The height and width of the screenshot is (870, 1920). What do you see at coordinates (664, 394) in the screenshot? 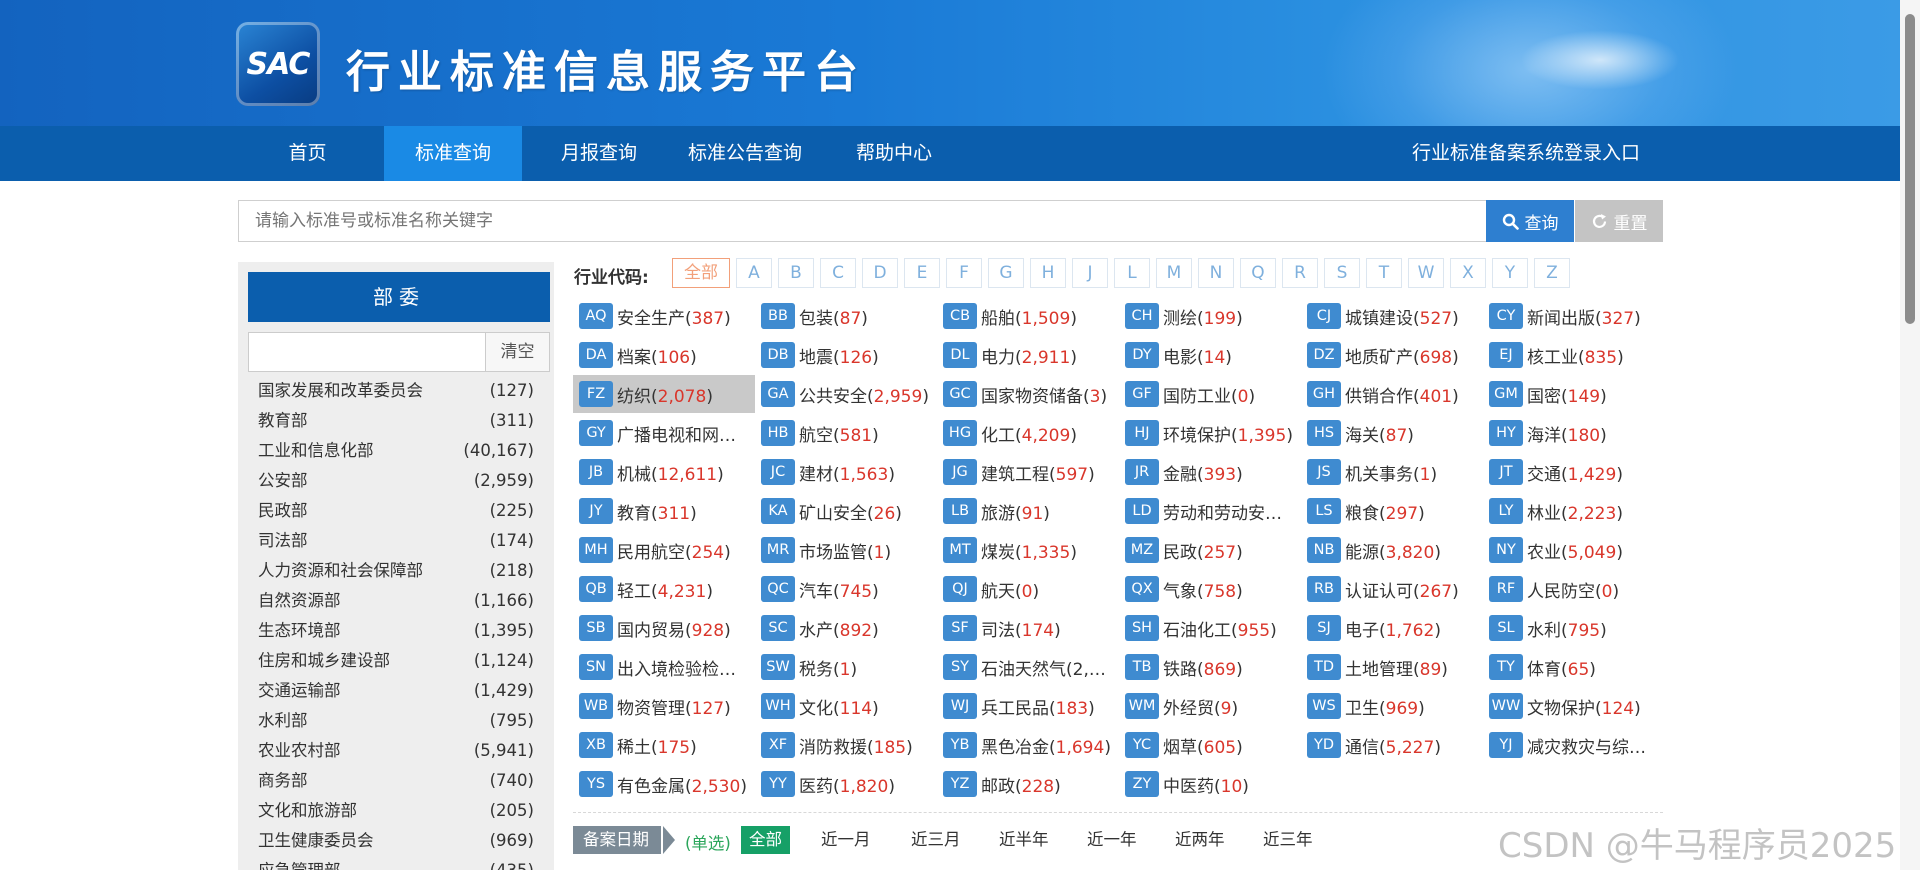
I see `industry-code-item: FZ 纺织(2,078)` at bounding box center [664, 394].